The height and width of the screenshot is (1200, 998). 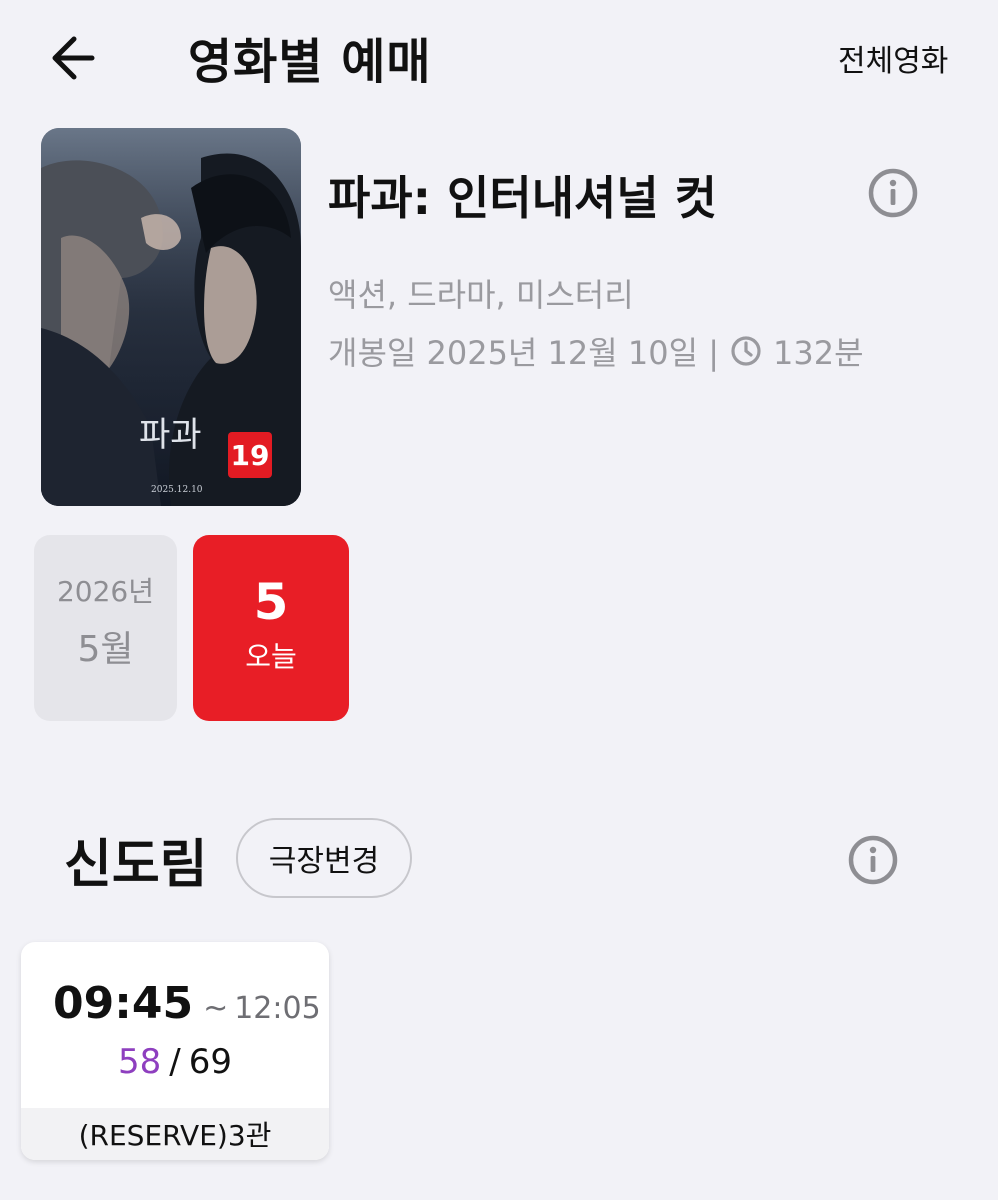 I want to click on time-tilde: ~, so click(x=216, y=1008).